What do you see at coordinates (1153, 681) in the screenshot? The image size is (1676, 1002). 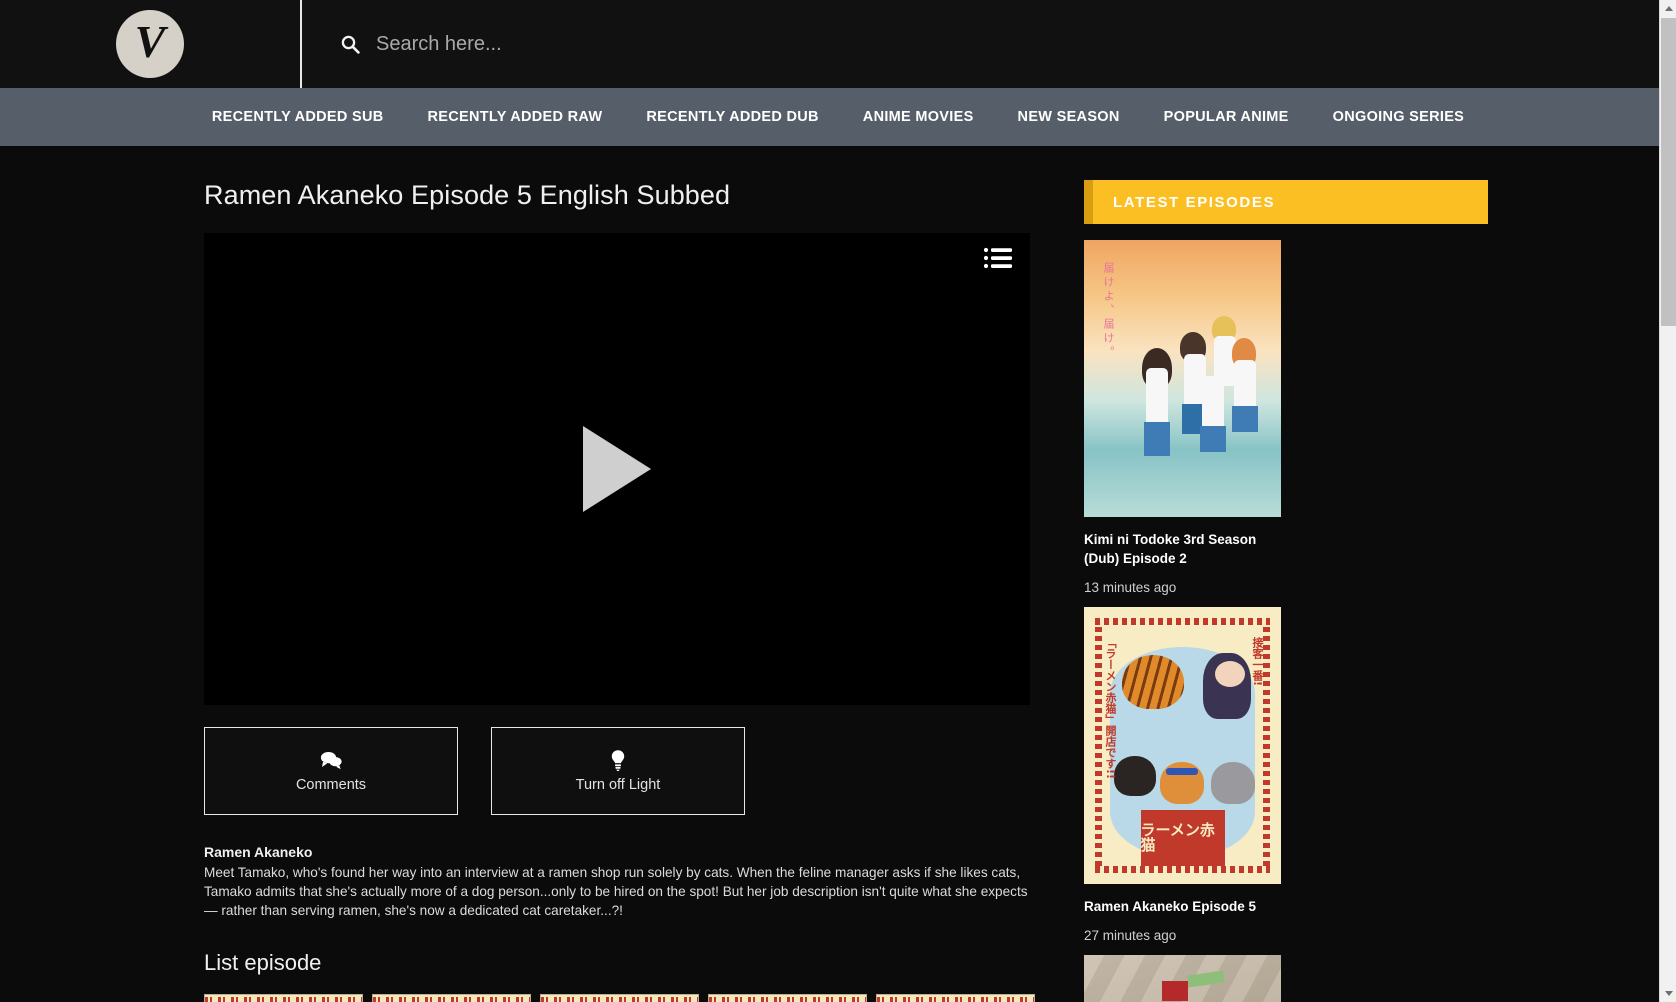 I see `poster-tiger` at bounding box center [1153, 681].